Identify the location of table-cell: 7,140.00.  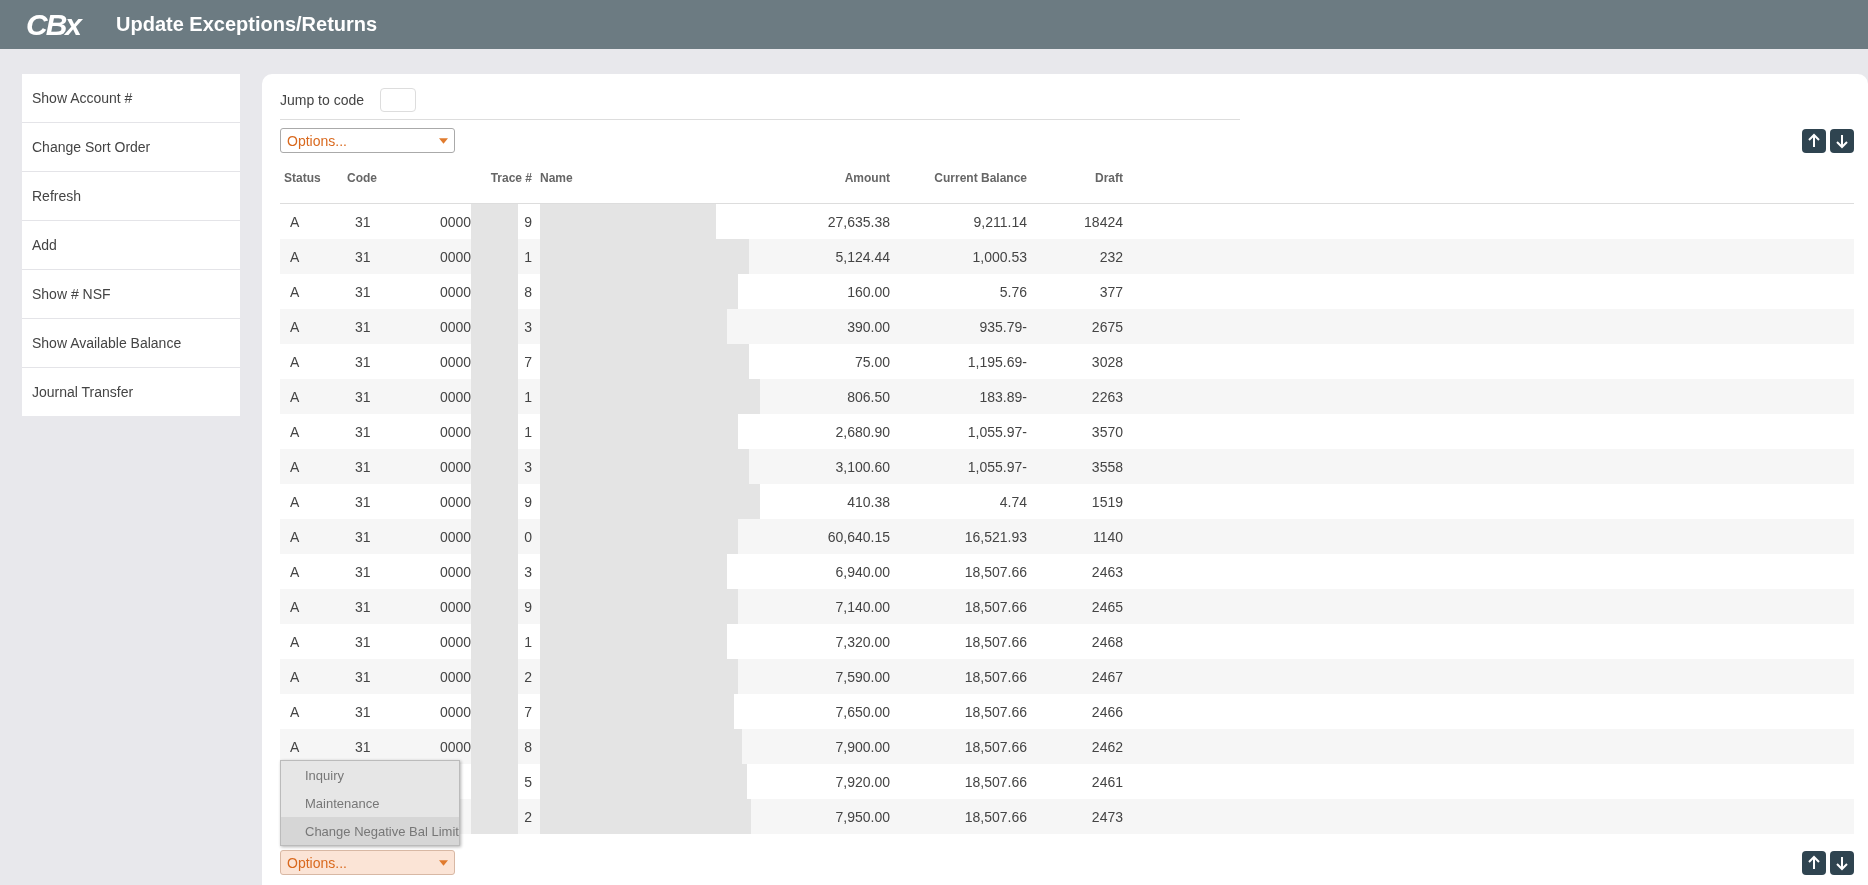
(862, 606).